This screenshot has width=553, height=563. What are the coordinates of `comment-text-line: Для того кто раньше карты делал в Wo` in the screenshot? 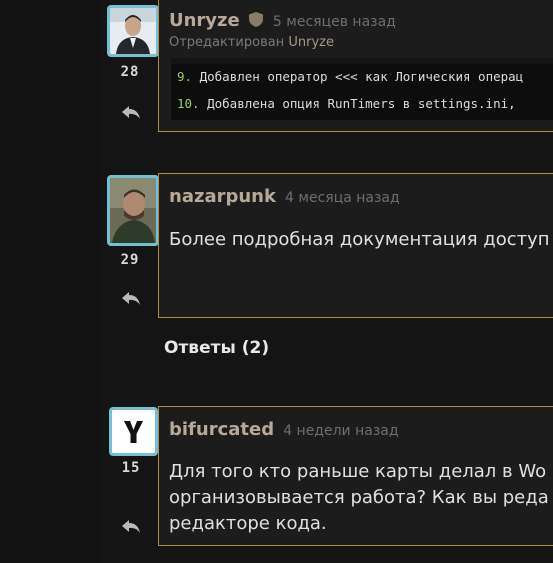 It's located at (358, 471).